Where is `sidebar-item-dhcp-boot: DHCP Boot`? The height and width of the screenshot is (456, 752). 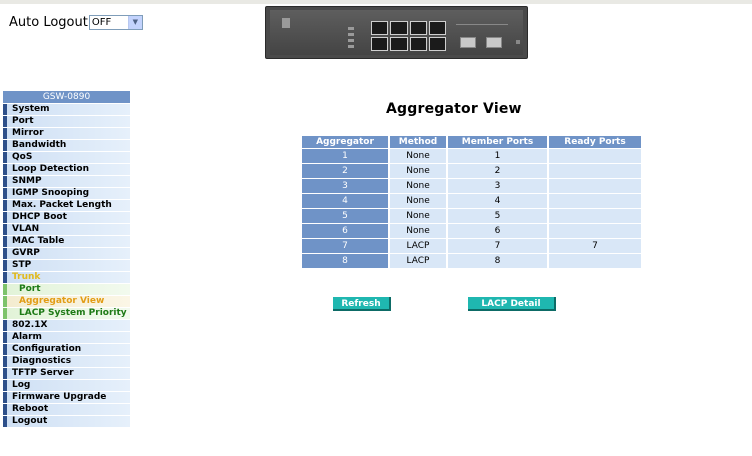 sidebar-item-dhcp-boot: DHCP Boot is located at coordinates (66, 217).